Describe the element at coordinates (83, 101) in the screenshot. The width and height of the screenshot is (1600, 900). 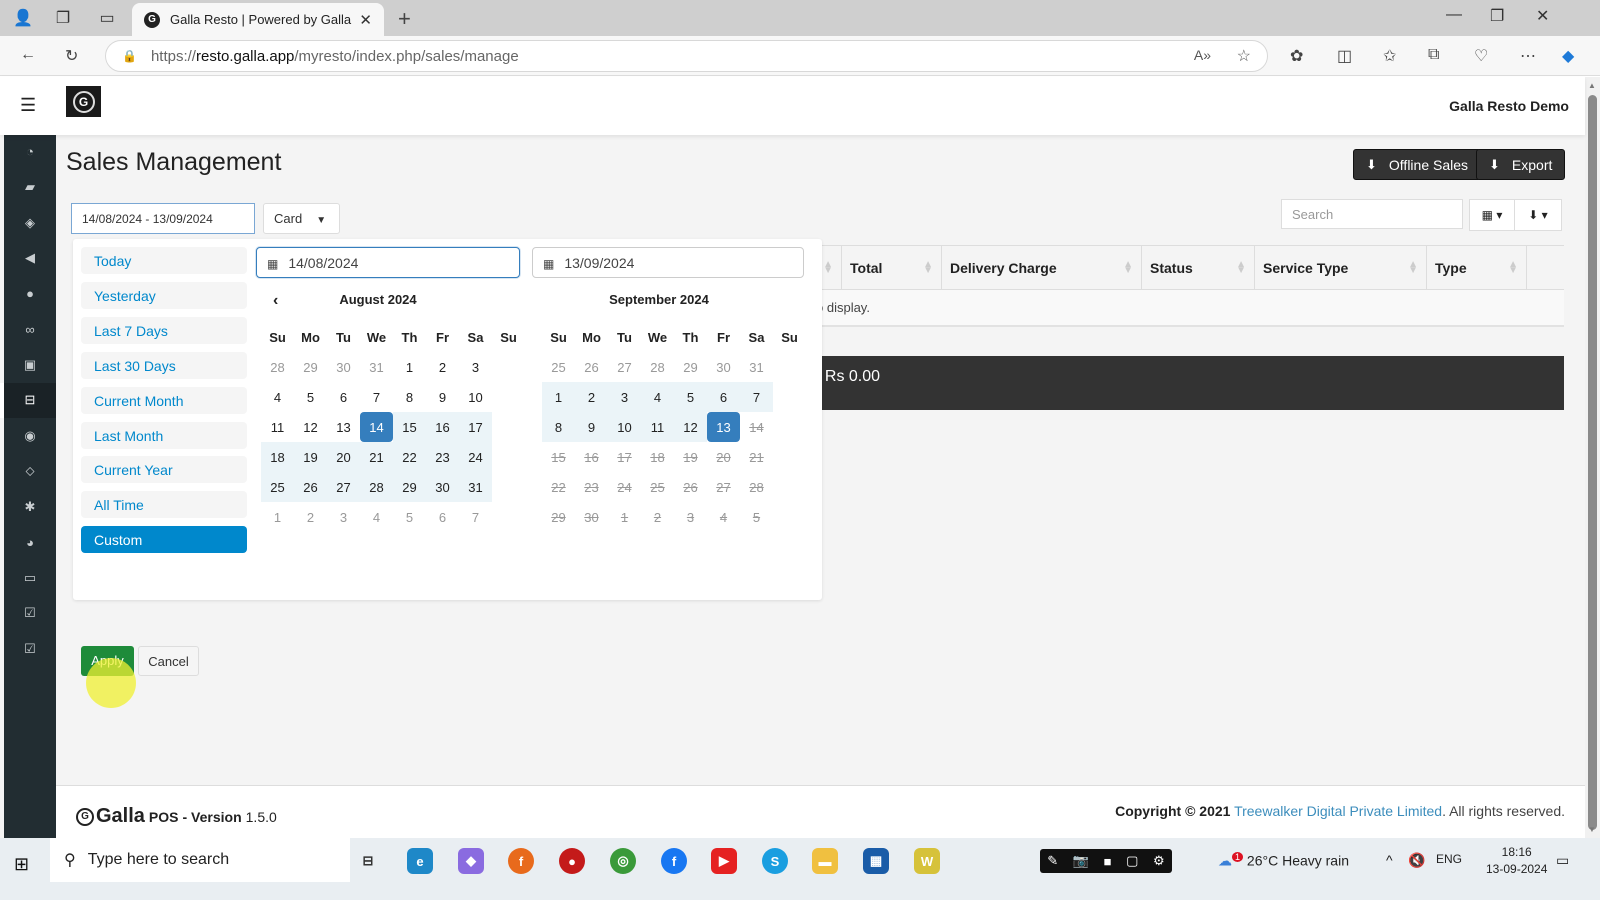
I see `galla-logo: G` at that location.